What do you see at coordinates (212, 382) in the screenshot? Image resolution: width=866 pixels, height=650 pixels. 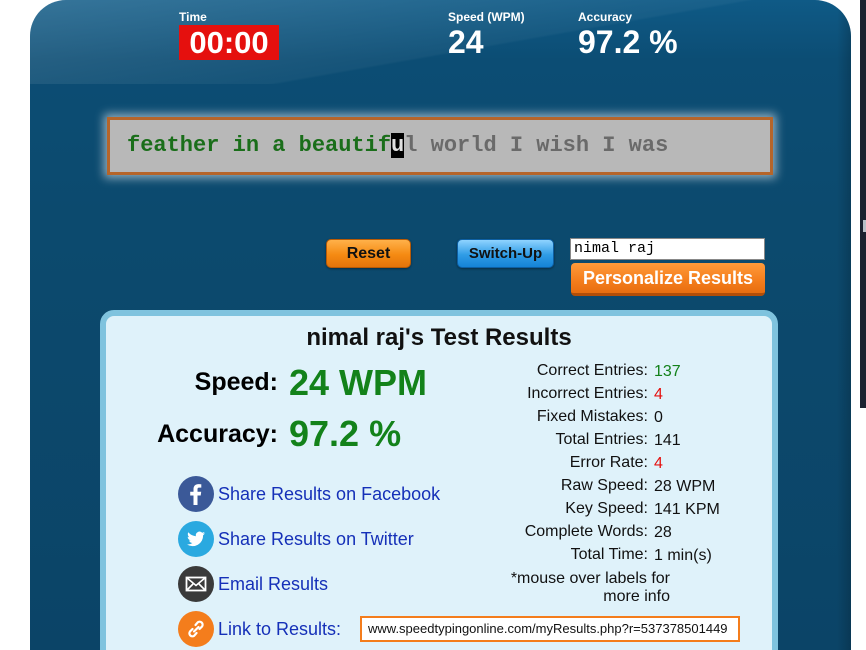 I see `speed-result-label: Speed:` at bounding box center [212, 382].